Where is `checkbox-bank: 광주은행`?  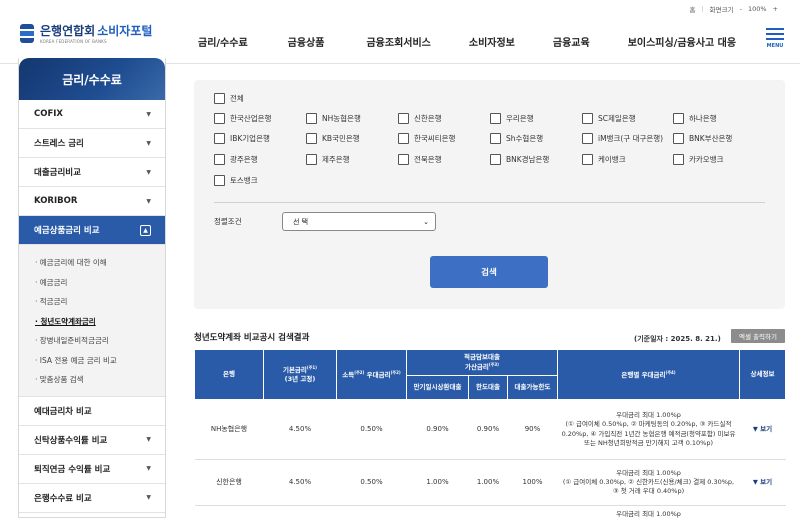
checkbox-bank: 광주은행 is located at coordinates (236, 159).